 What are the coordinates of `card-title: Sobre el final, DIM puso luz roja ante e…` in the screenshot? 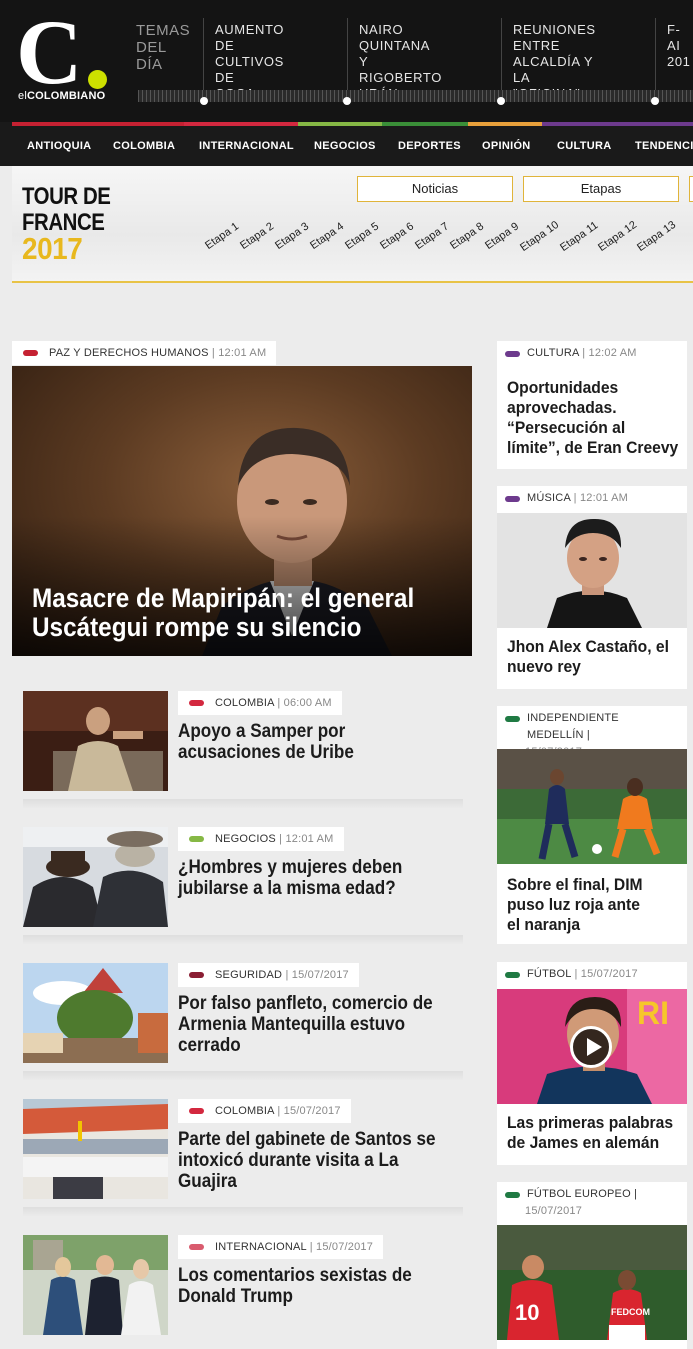 It's located at (580, 905).